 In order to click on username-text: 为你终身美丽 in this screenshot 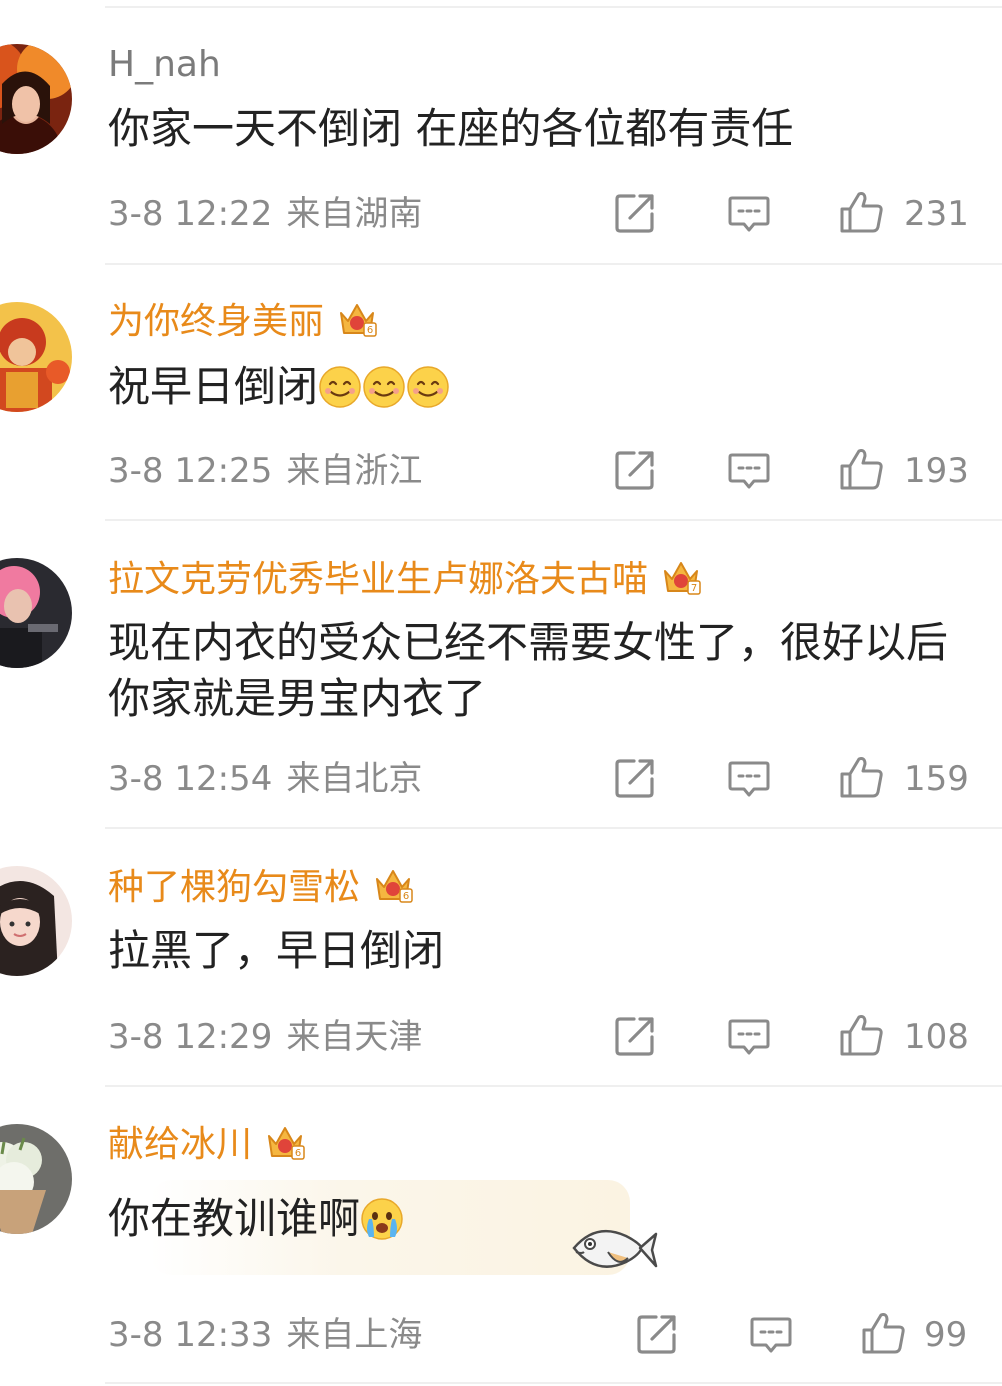, I will do `click(216, 321)`.